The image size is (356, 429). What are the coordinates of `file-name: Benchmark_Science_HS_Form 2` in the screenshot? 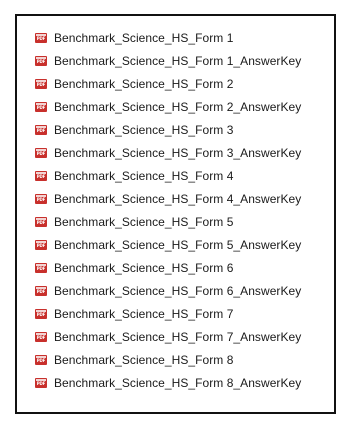 It's located at (144, 83).